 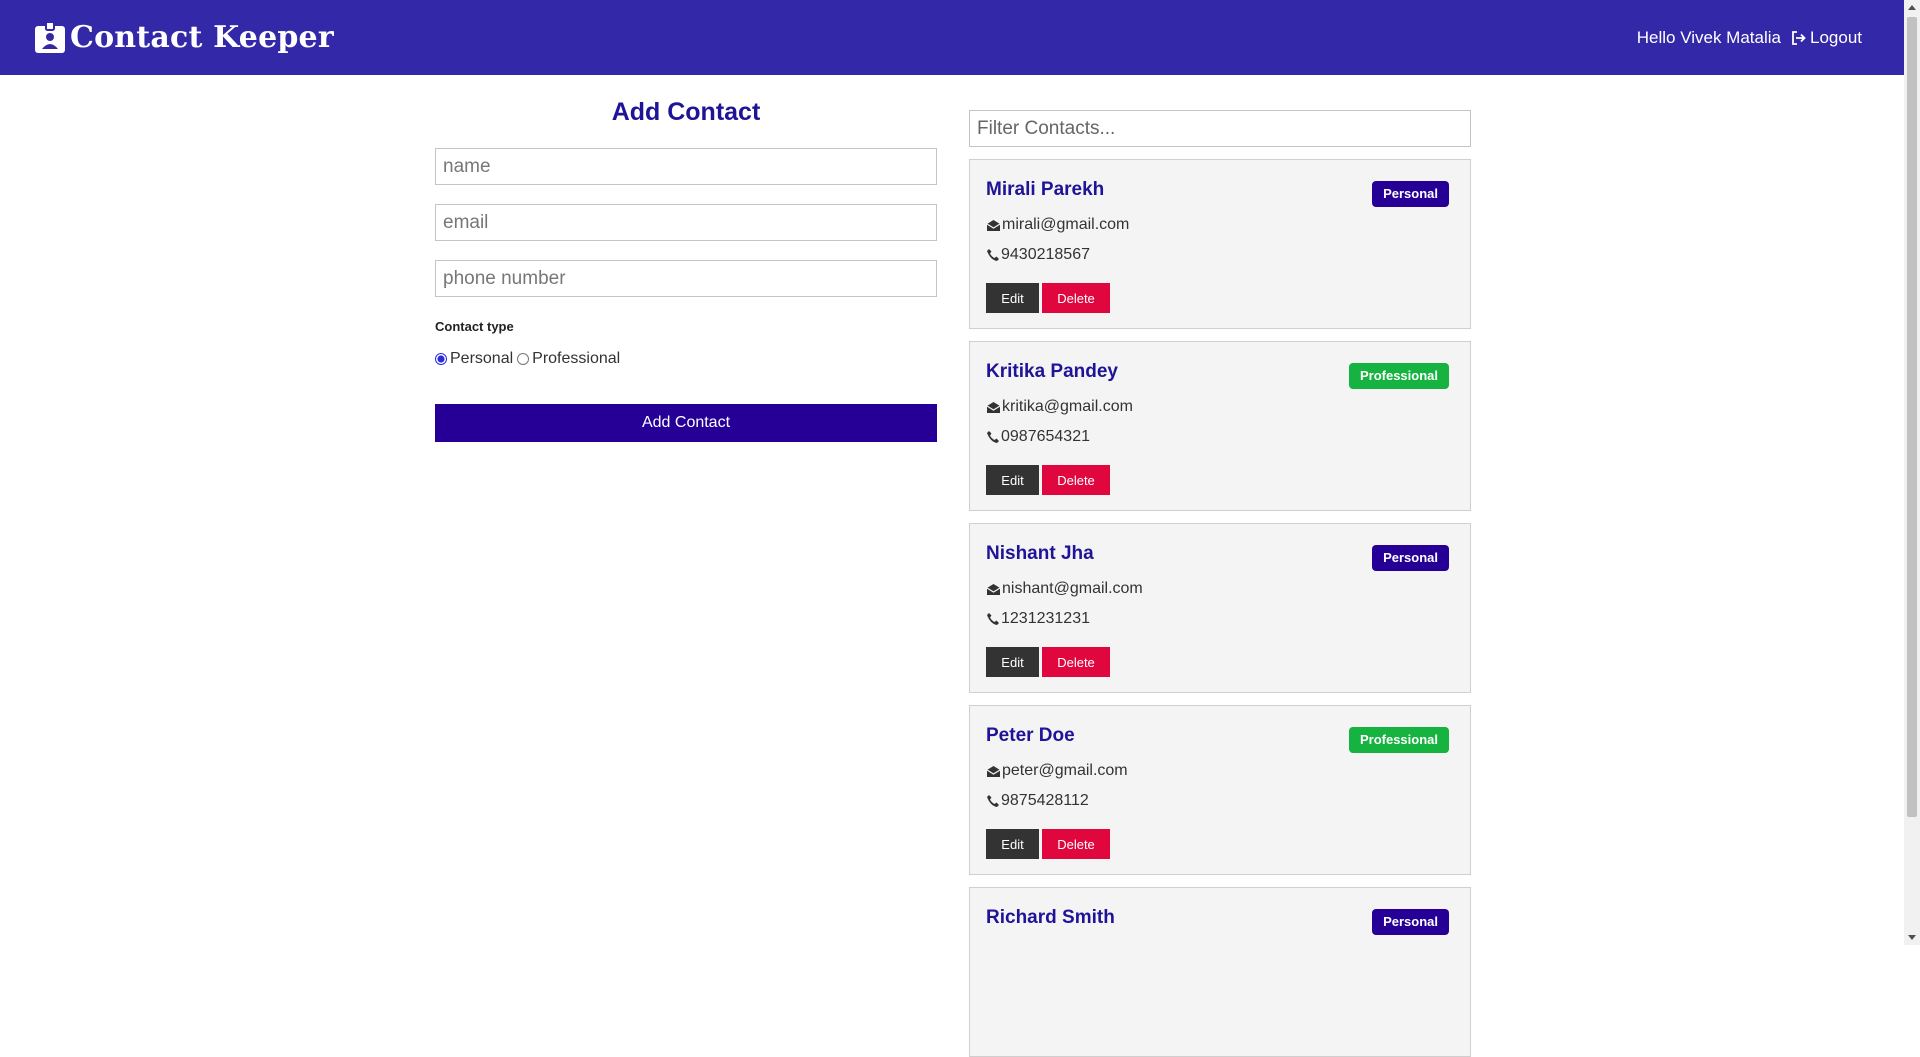 I want to click on vertical-scrollbar, so click(x=1912, y=472).